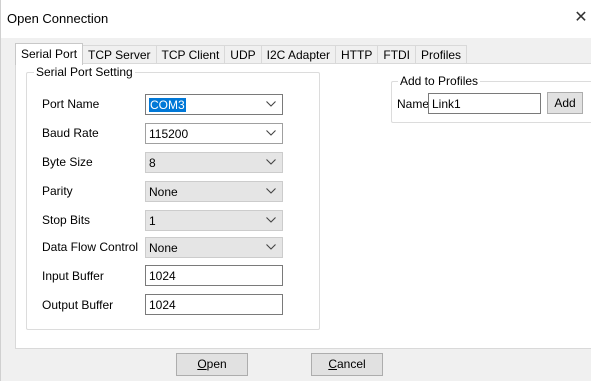 This screenshot has height=381, width=591. Describe the element at coordinates (152, 163) in the screenshot. I see `byte-size-value: 8` at that location.